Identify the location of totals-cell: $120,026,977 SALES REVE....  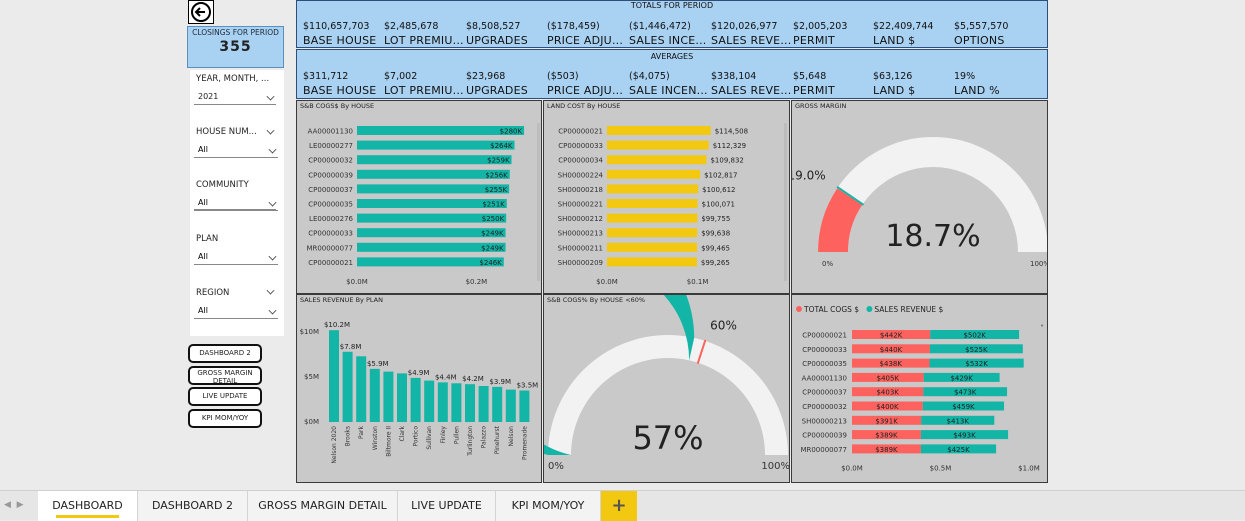
(753, 34).